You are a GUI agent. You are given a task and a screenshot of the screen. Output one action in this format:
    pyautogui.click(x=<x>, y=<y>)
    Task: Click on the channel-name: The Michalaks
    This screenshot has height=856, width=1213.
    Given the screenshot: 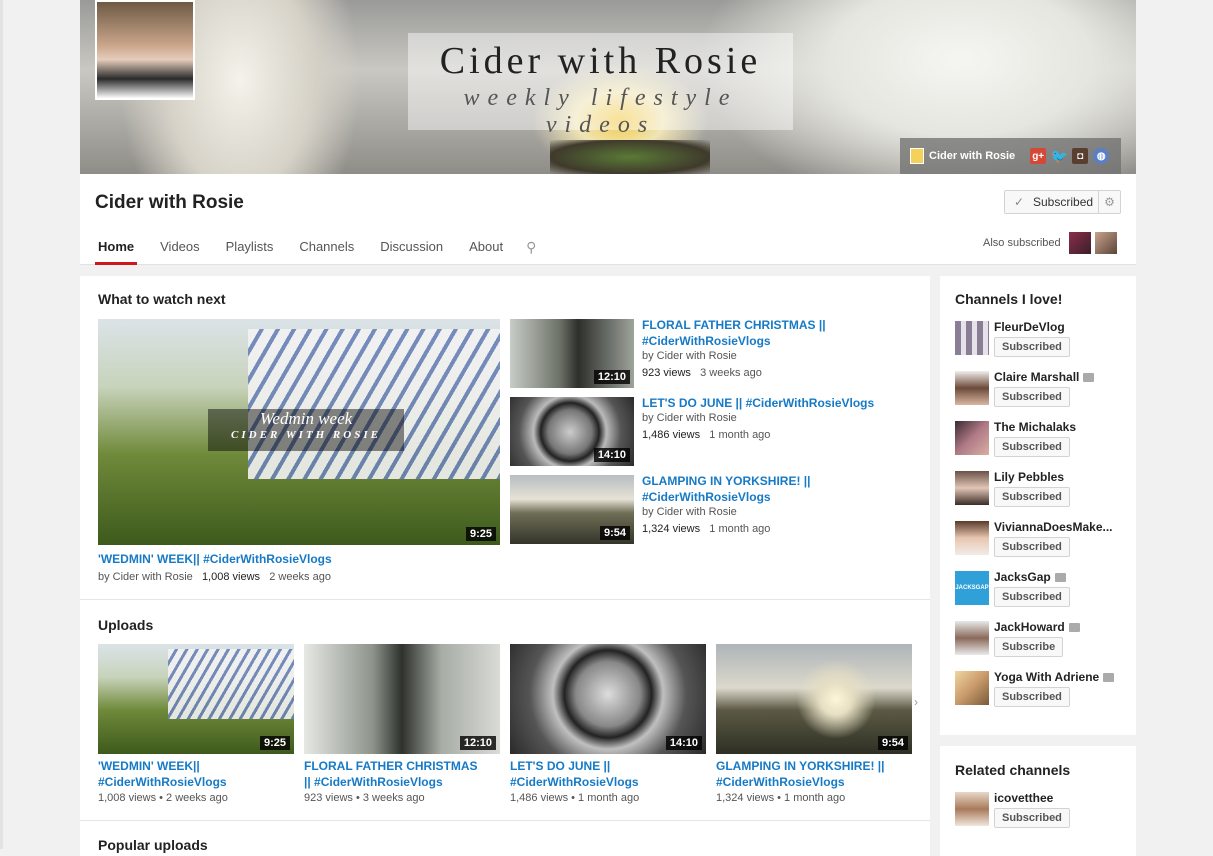 What is the action you would take?
    pyautogui.click(x=1035, y=427)
    